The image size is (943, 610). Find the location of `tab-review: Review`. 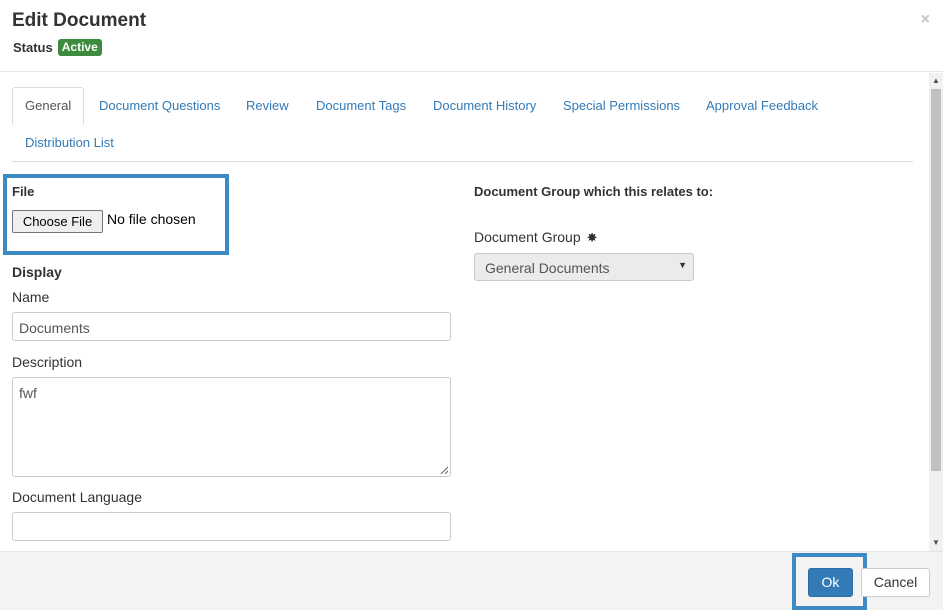

tab-review: Review is located at coordinates (267, 105).